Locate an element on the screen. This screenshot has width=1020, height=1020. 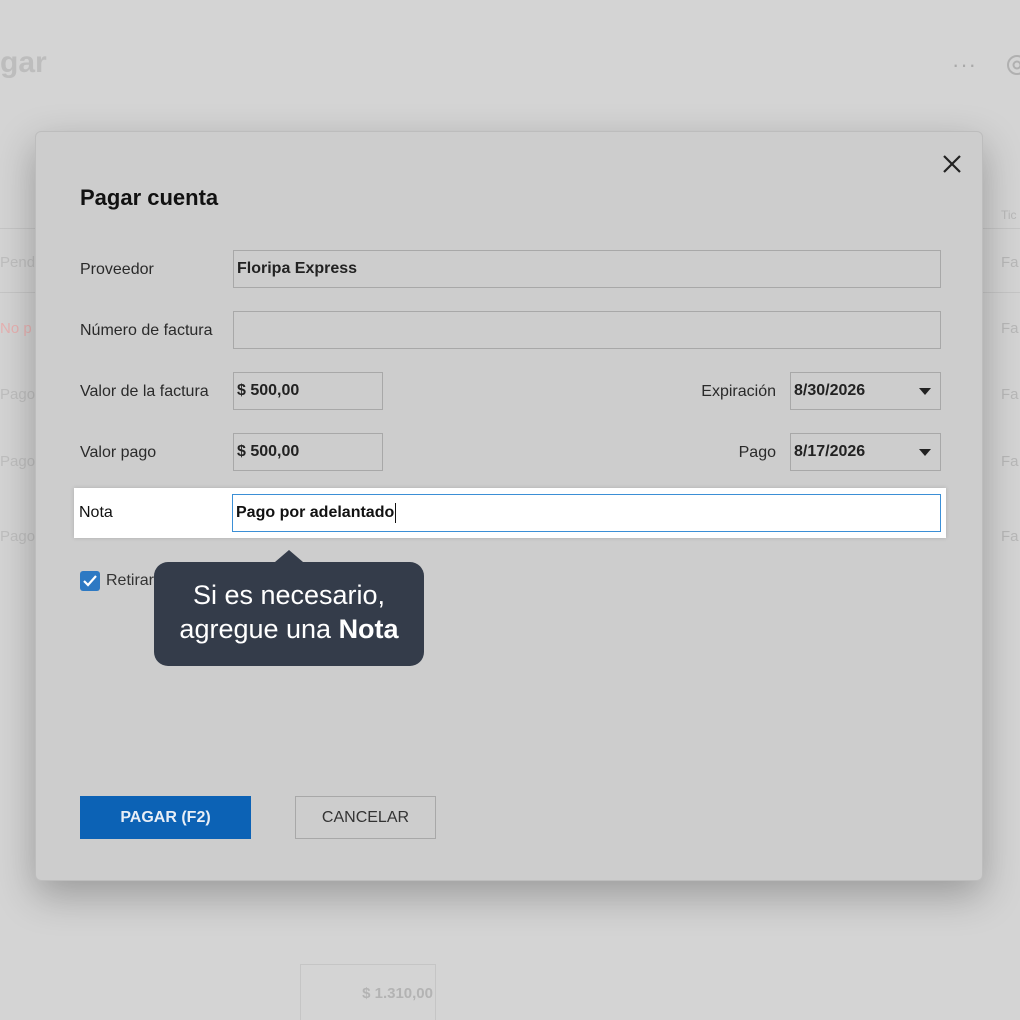
expiration-label: Expiración is located at coordinates (738, 391).